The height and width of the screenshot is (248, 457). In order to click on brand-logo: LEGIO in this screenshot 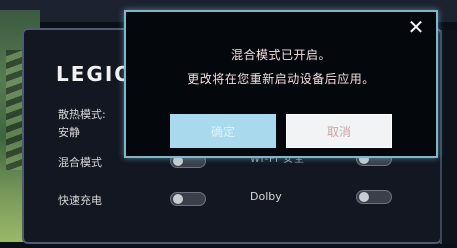, I will do `click(95, 74)`.